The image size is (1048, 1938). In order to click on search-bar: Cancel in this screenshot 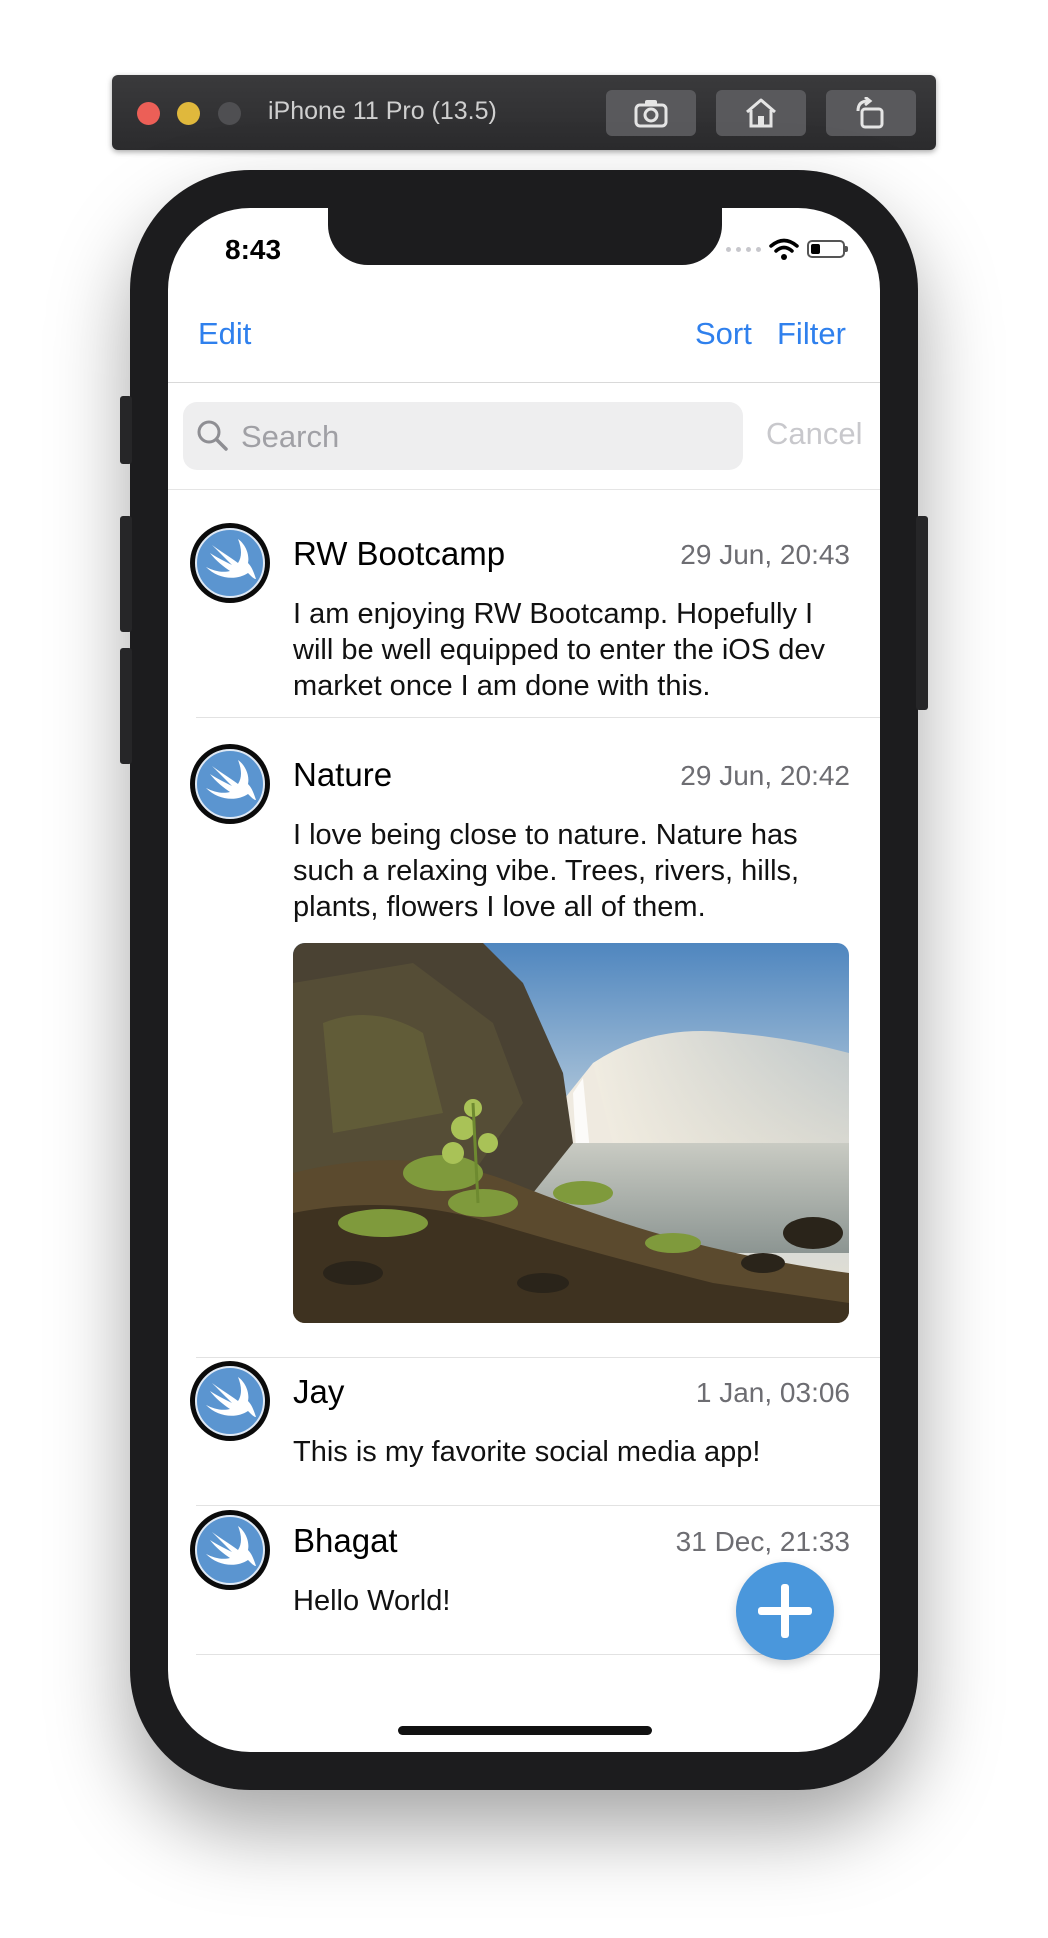, I will do `click(524, 436)`.